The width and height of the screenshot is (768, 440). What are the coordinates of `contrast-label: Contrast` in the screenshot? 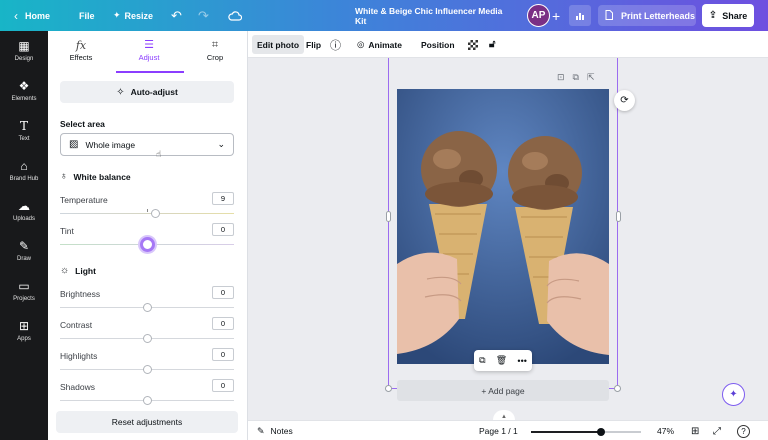 It's located at (76, 325).